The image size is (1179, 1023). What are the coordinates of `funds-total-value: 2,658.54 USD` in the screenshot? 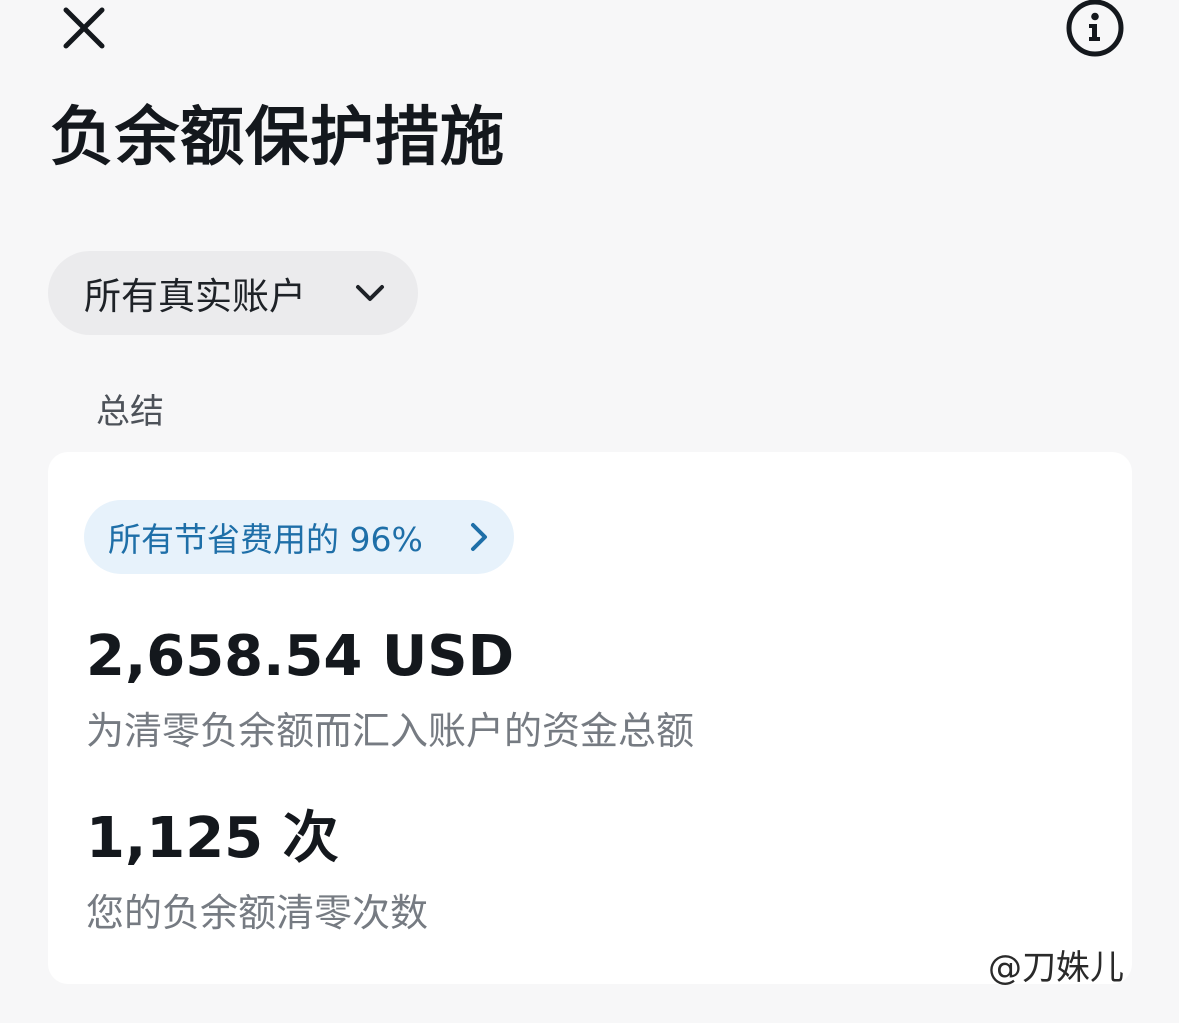 It's located at (300, 656).